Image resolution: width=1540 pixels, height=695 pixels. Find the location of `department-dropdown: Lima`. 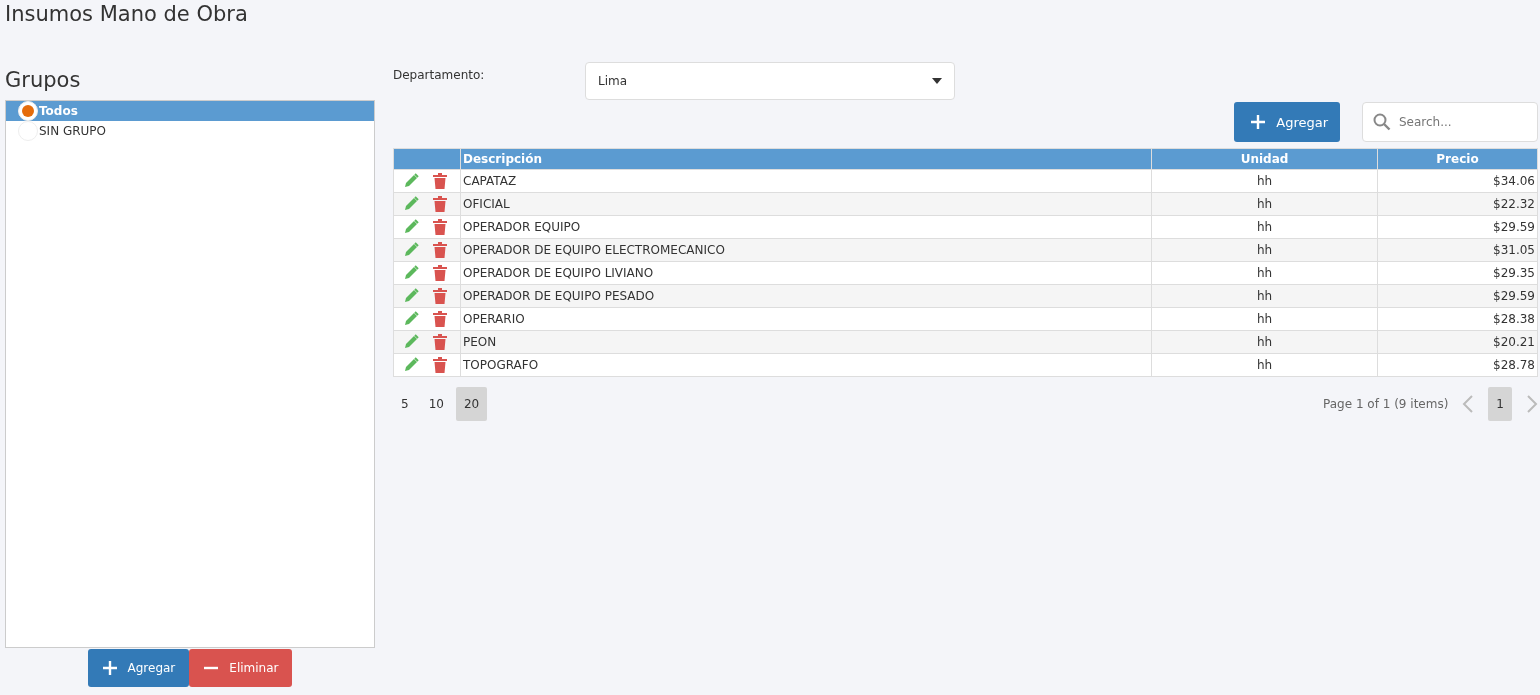

department-dropdown: Lima is located at coordinates (770, 81).